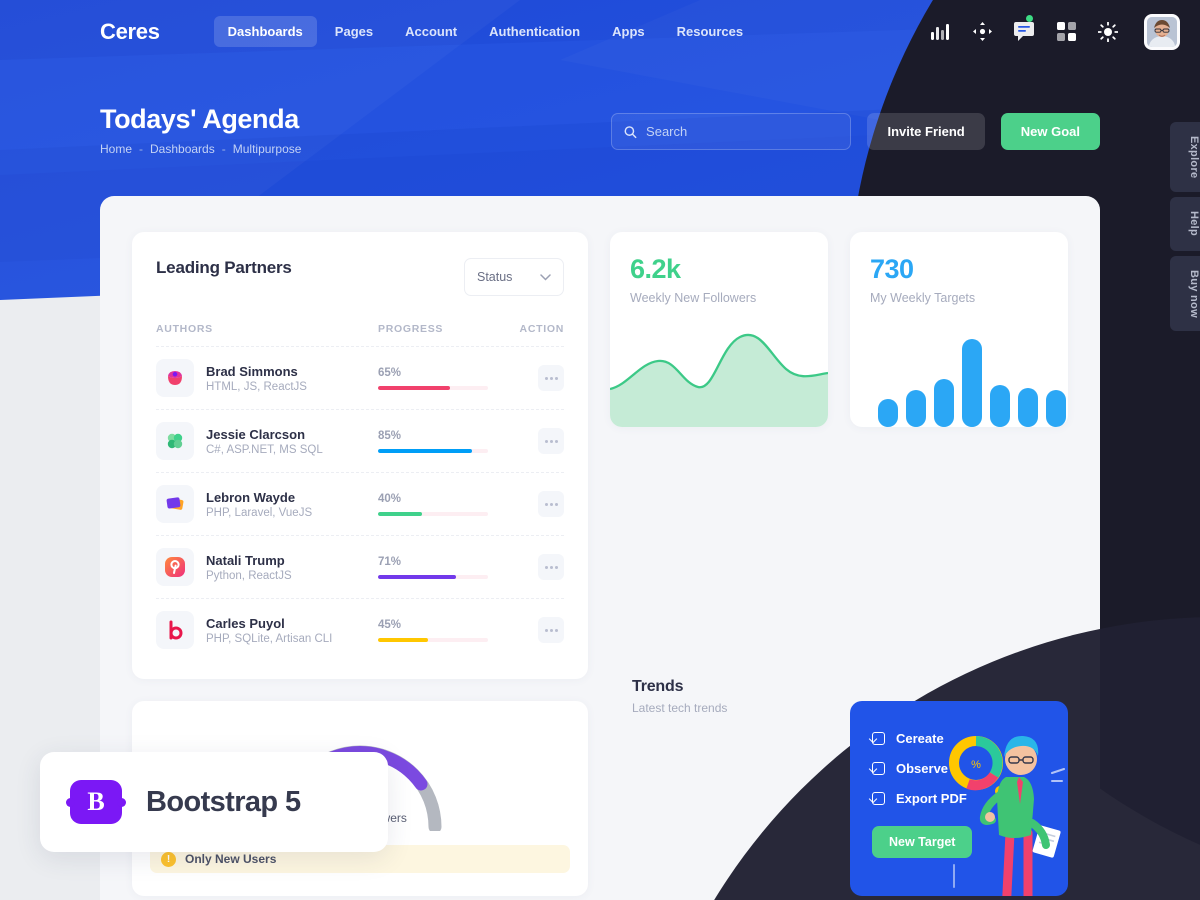 Image resolution: width=1200 pixels, height=900 pixels. I want to click on chat-bubble-icon, so click(1024, 29).